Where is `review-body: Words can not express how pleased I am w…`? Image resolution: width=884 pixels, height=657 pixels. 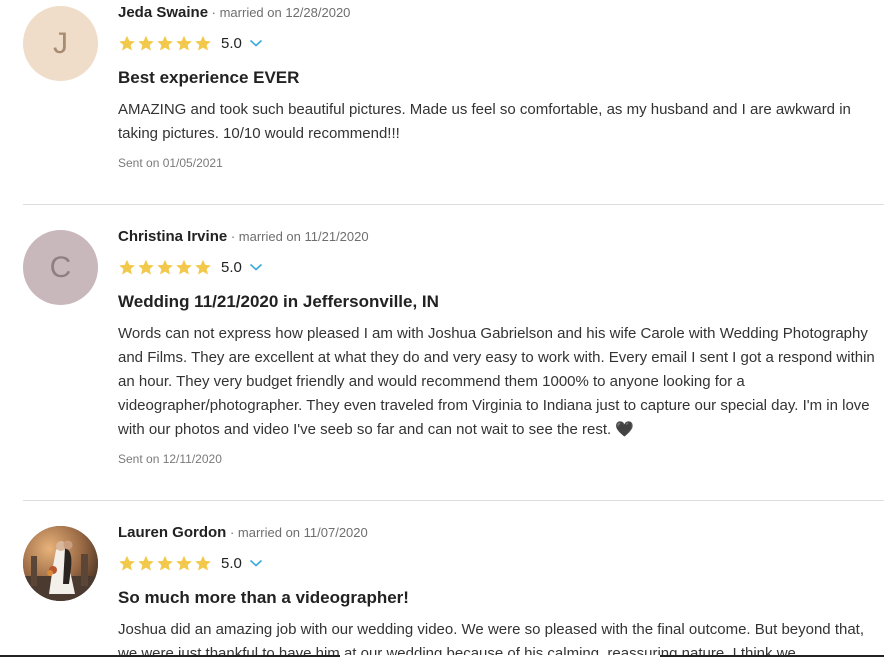
review-body: Words can not express how pleased I am w… is located at coordinates (496, 381).